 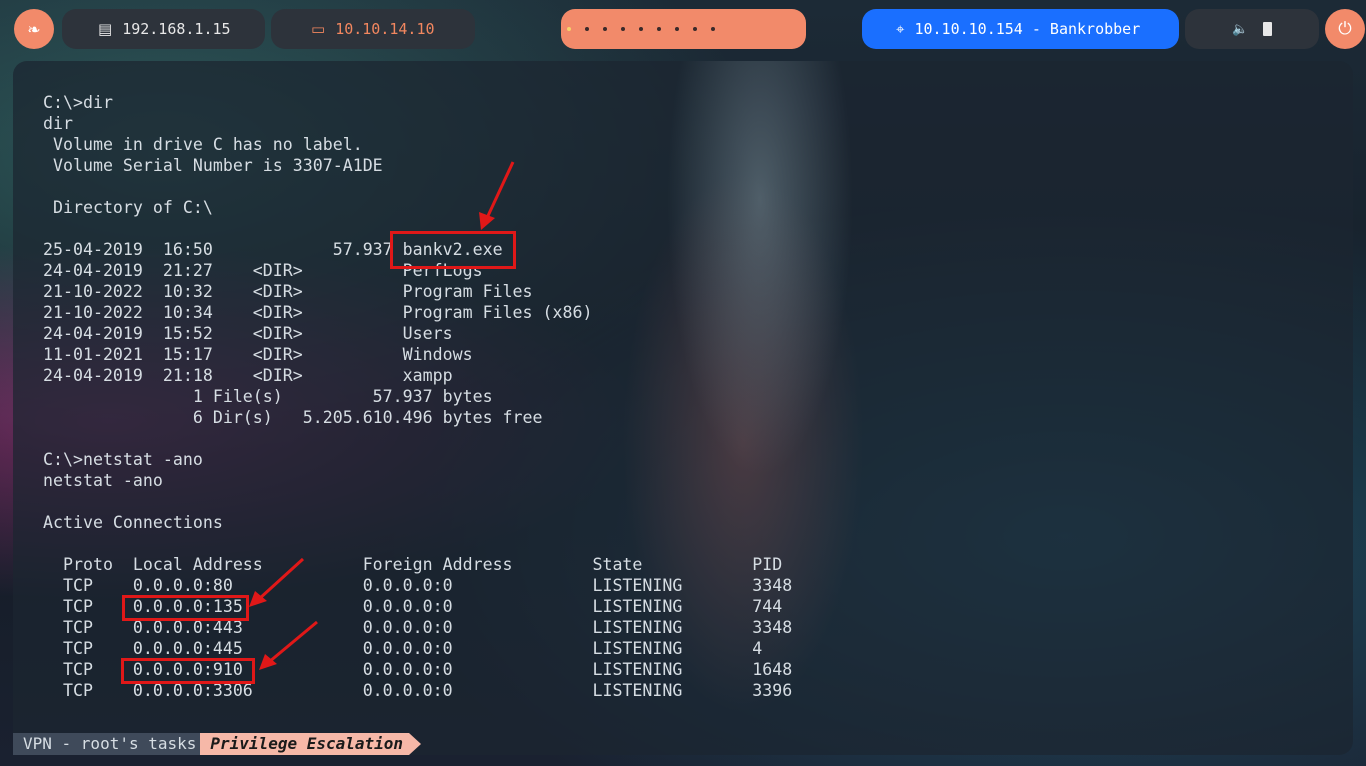 I want to click on vpn-ip-widget: ▭ 10.10.14.10, so click(x=373, y=29).